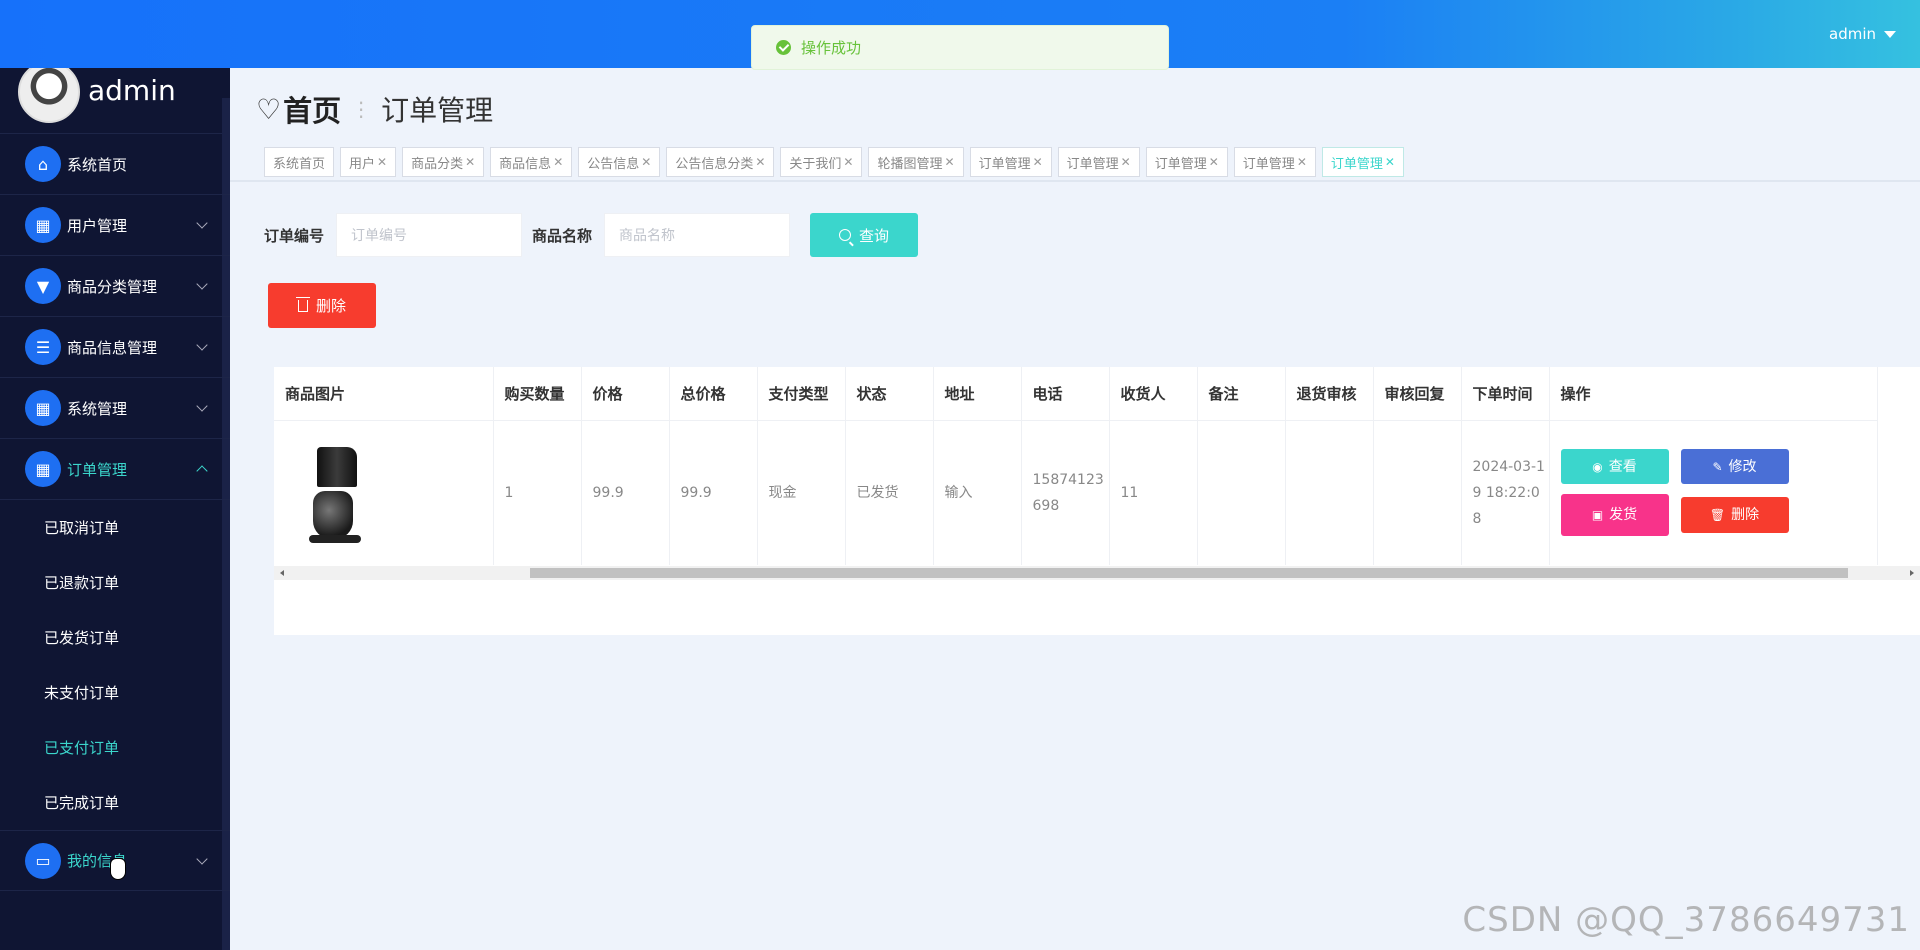 The height and width of the screenshot is (950, 1920). What do you see at coordinates (1686, 920) in the screenshot?
I see `watermark: CSDN @QQ_3786649731` at bounding box center [1686, 920].